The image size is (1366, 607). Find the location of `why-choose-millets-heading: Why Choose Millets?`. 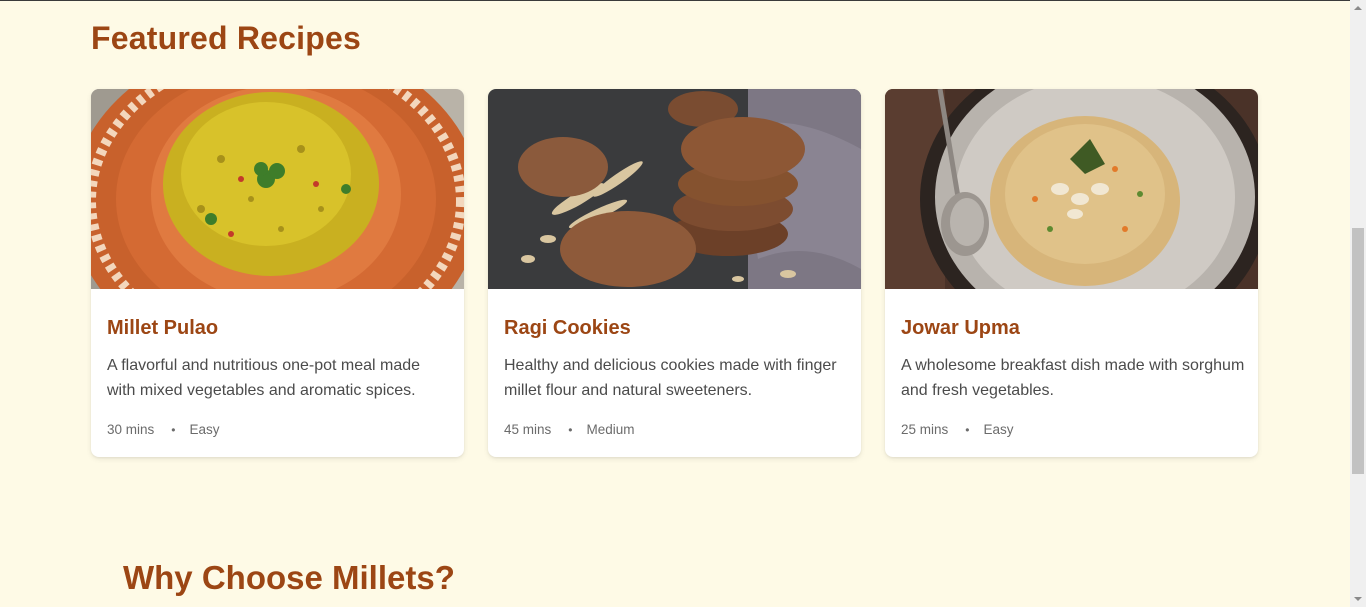

why-choose-millets-heading: Why Choose Millets? is located at coordinates (289, 577).